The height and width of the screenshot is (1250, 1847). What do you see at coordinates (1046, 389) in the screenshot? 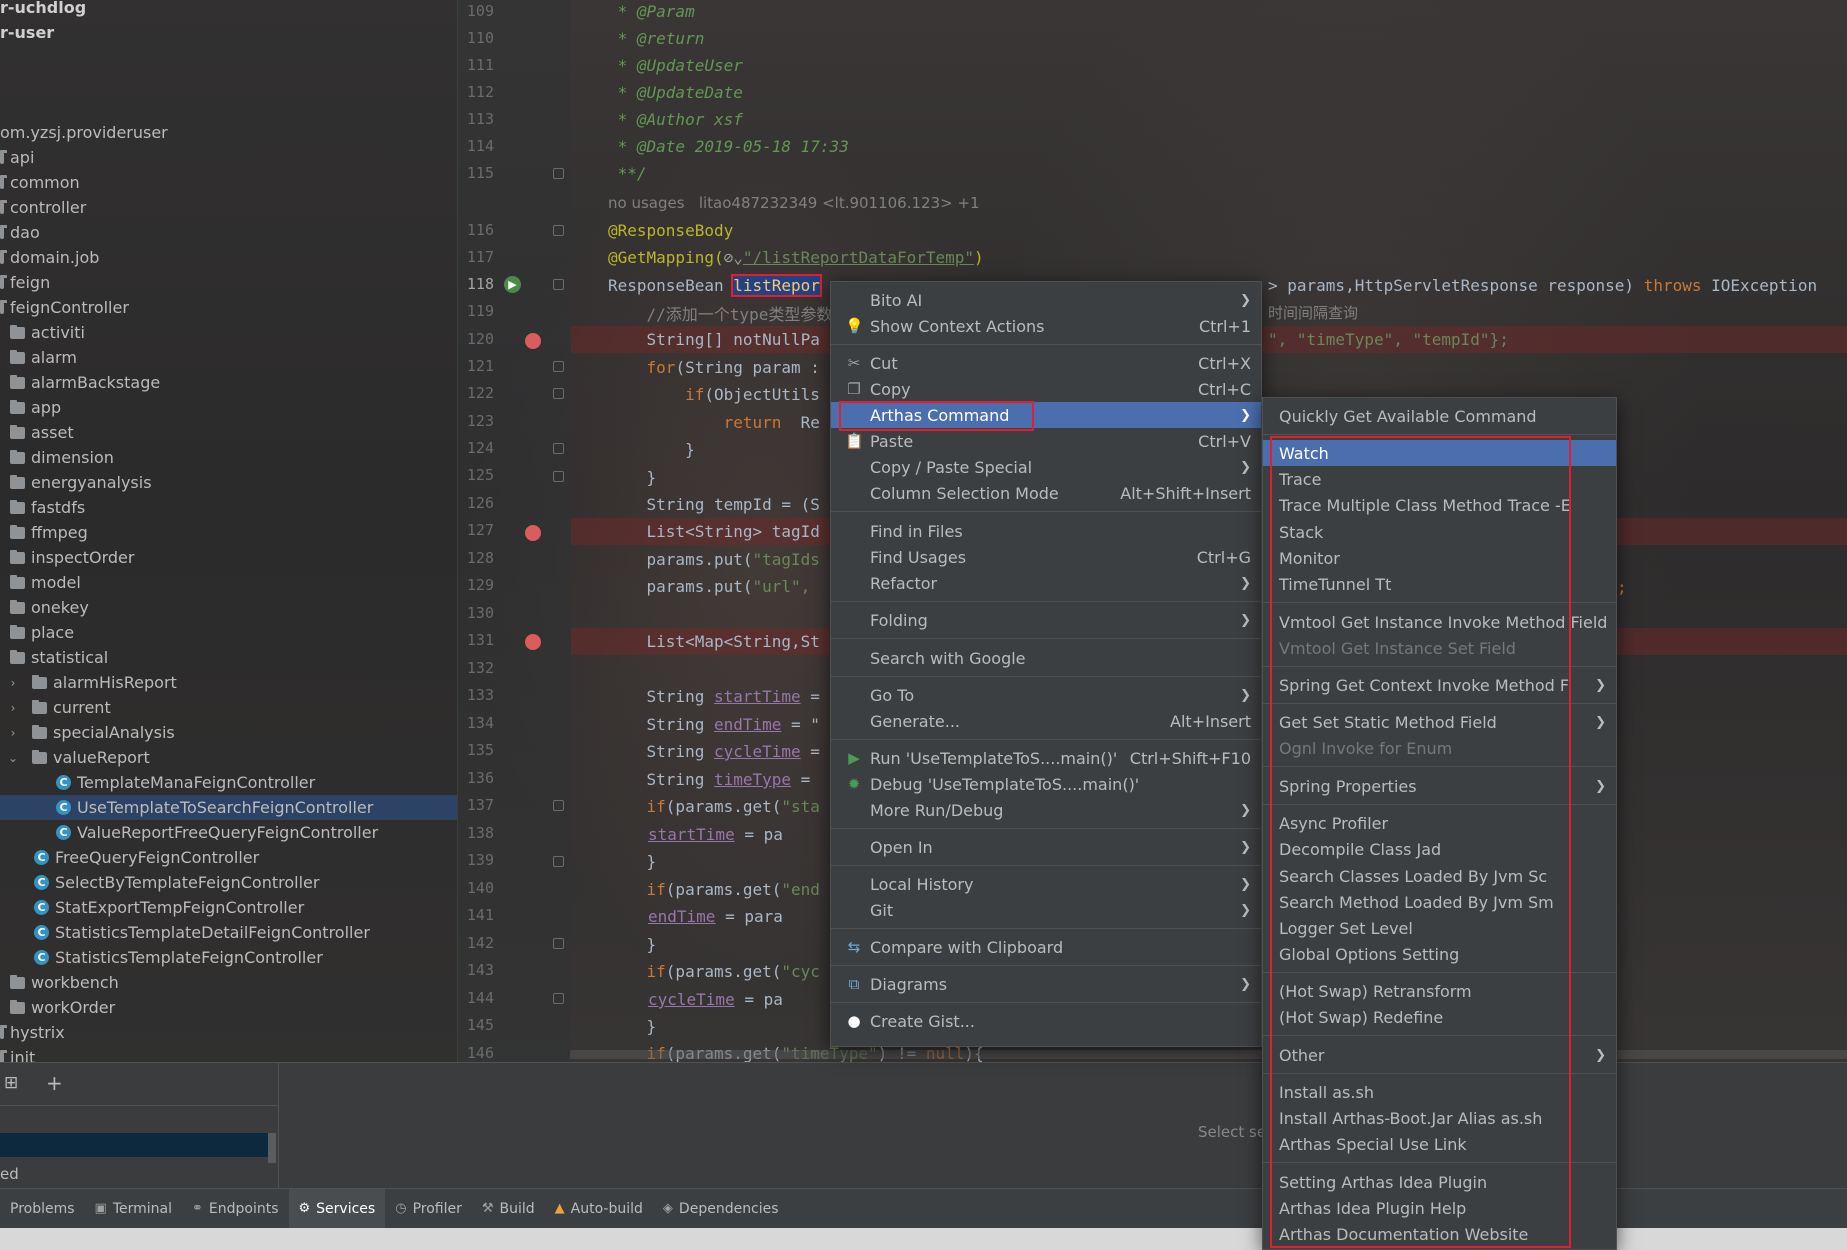
I see `menu-item-copy: ❐ Copy Ctrl+C` at bounding box center [1046, 389].